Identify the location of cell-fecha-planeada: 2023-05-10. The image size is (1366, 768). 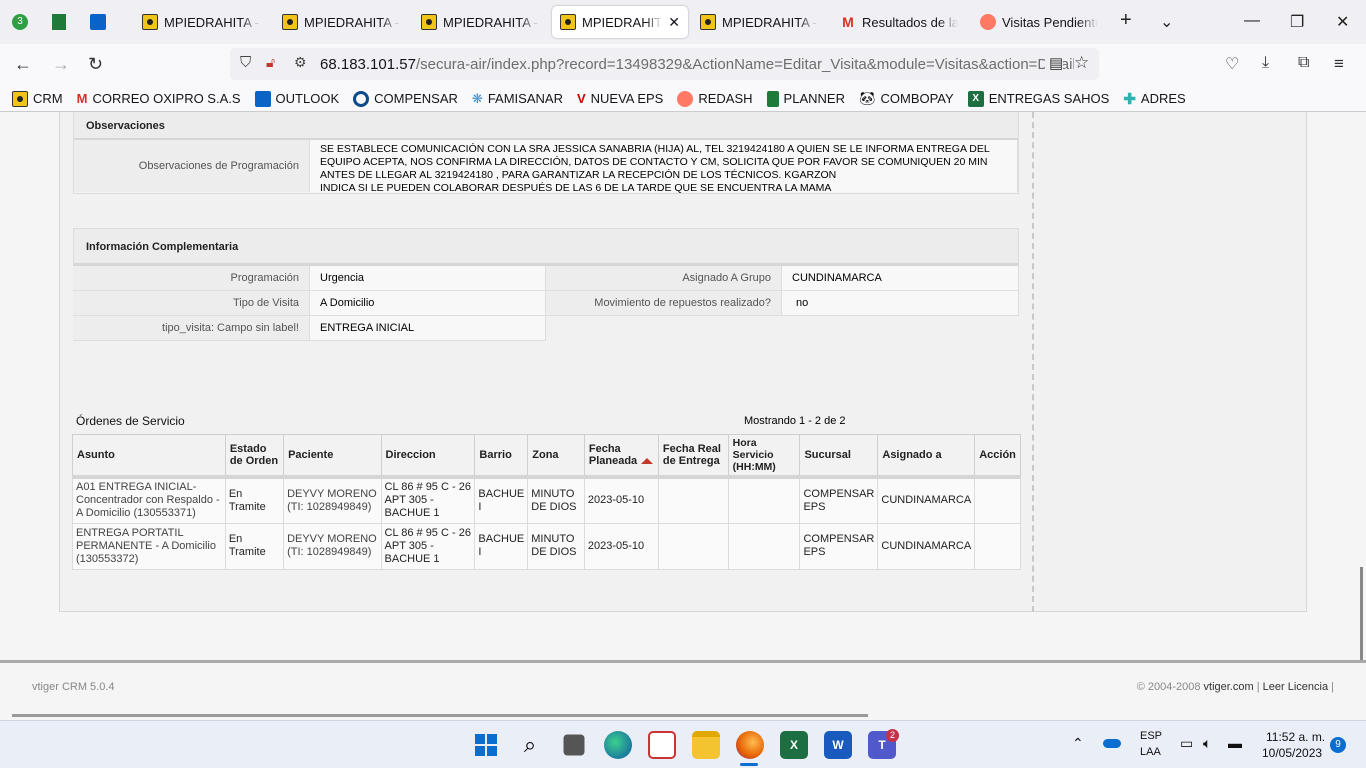
(621, 546).